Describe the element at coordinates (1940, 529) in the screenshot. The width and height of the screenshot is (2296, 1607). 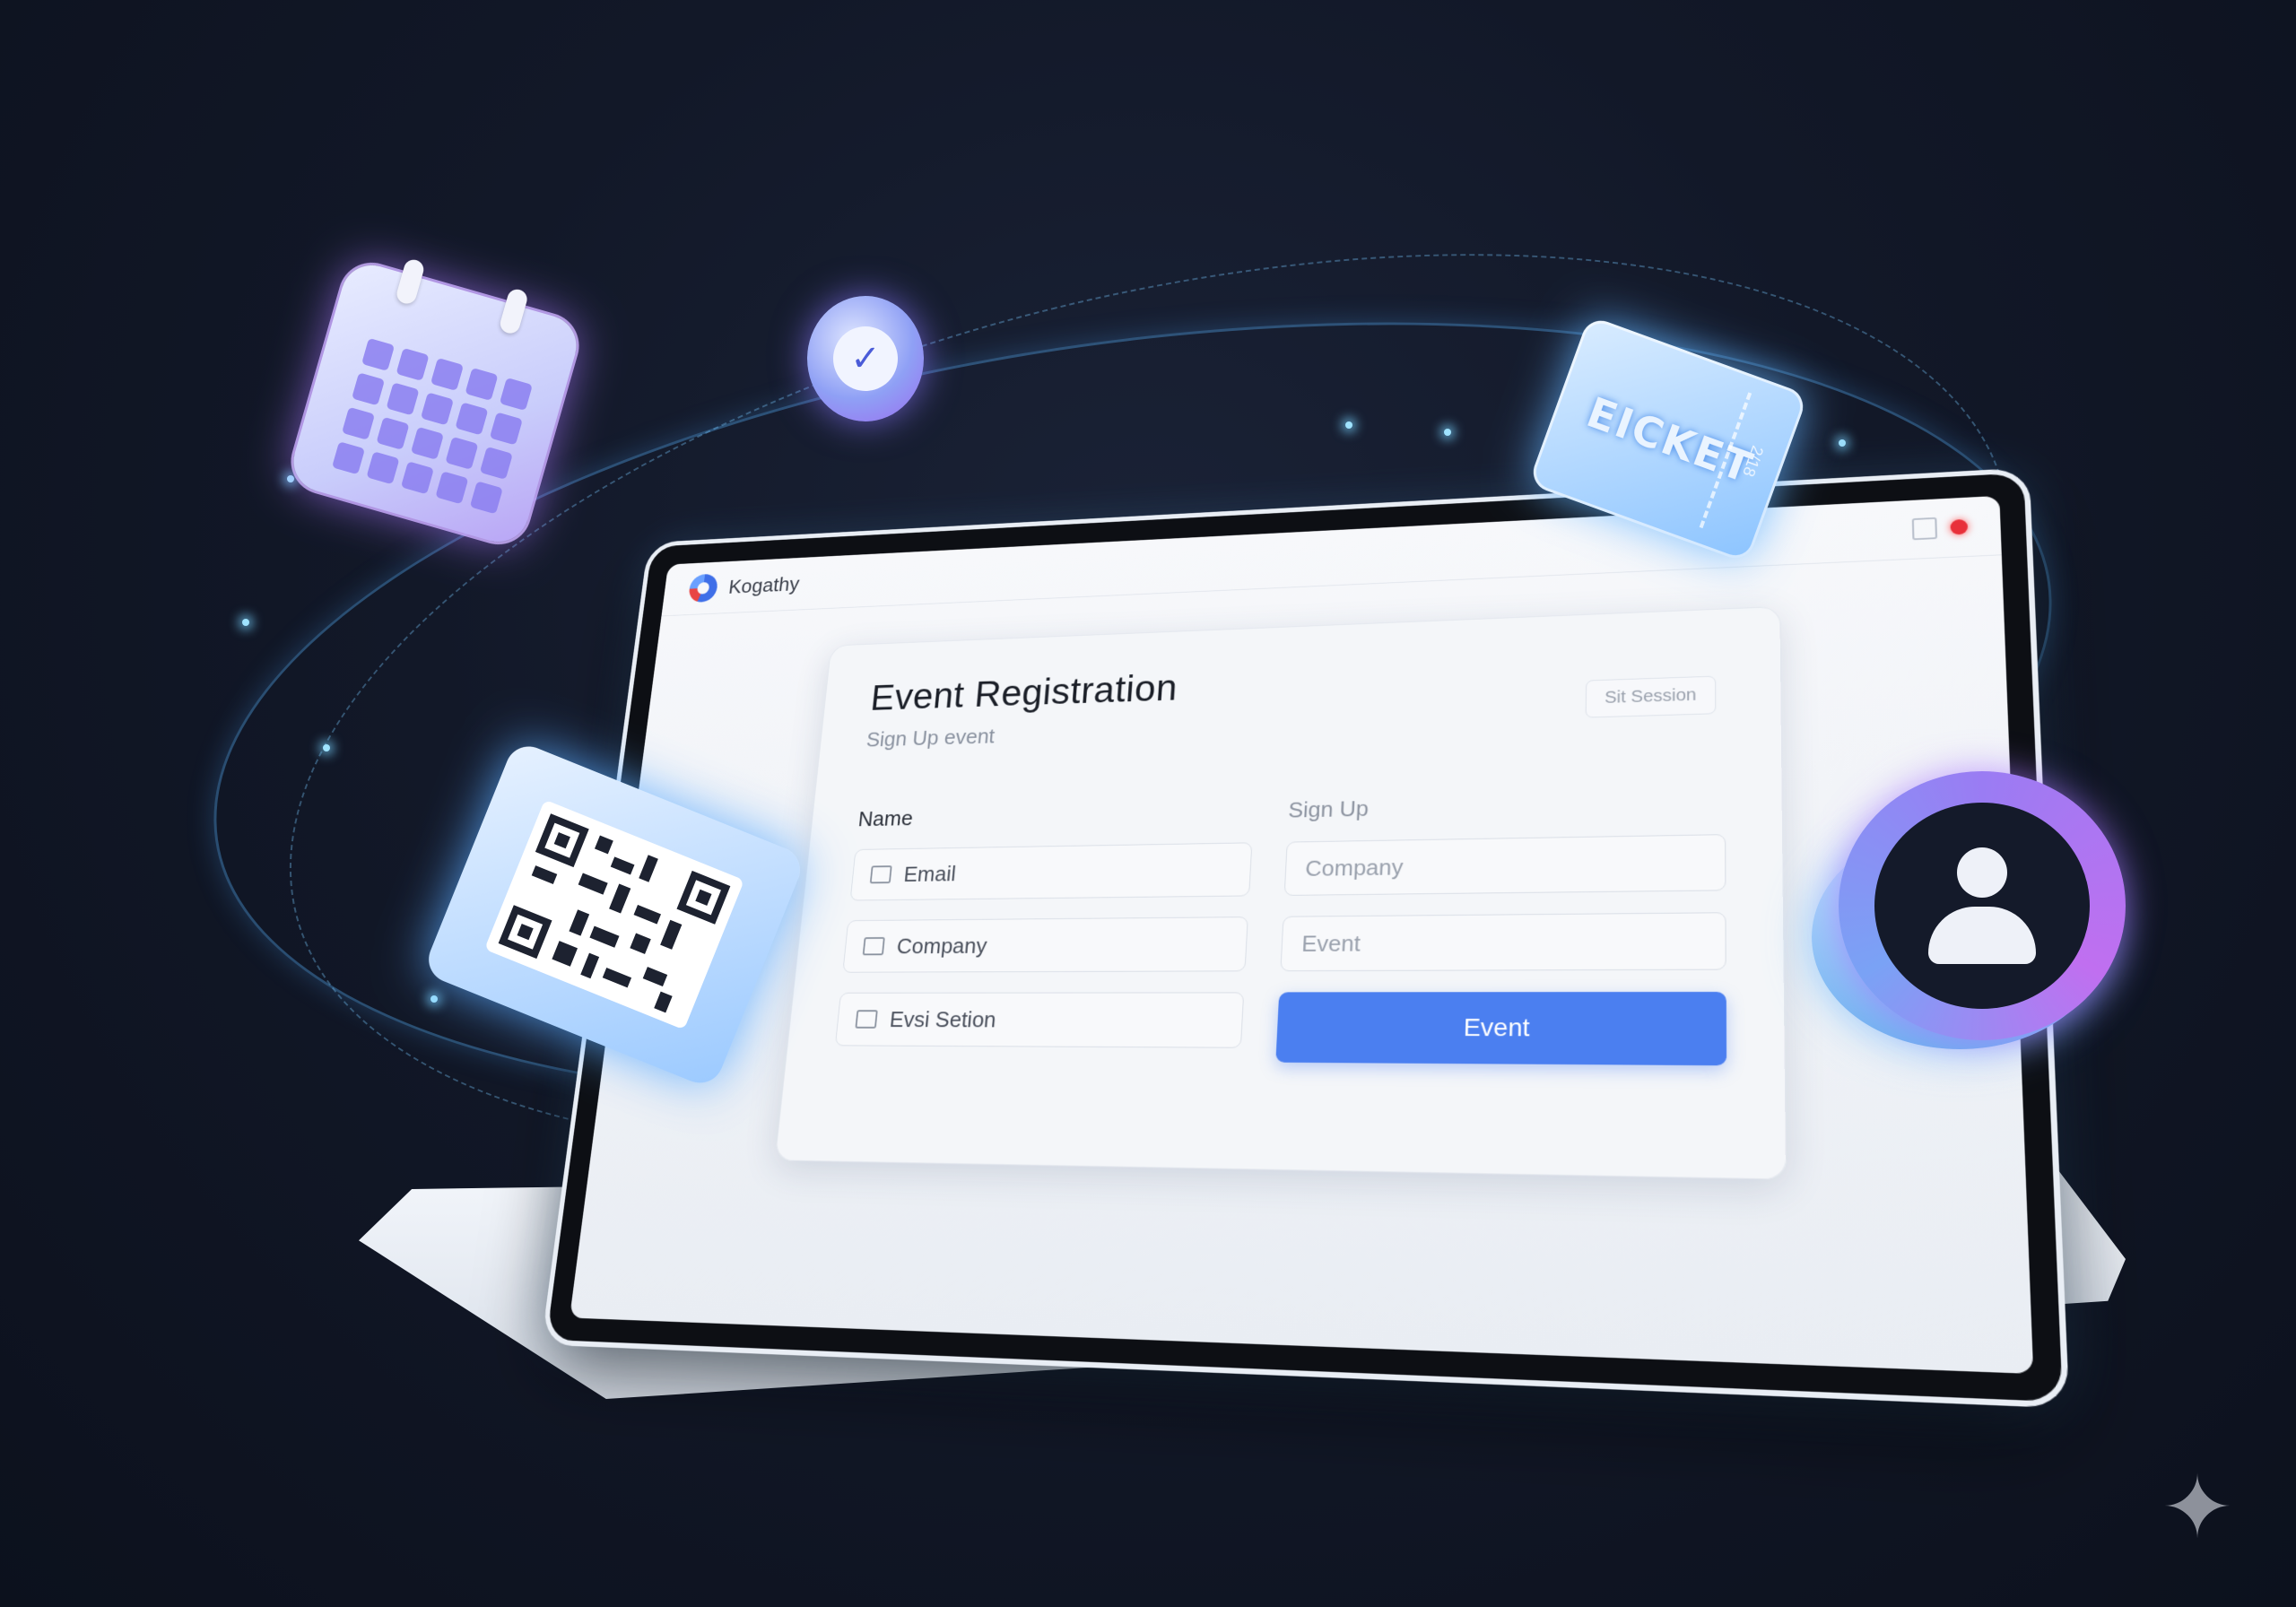
I see `topbar-controls` at that location.